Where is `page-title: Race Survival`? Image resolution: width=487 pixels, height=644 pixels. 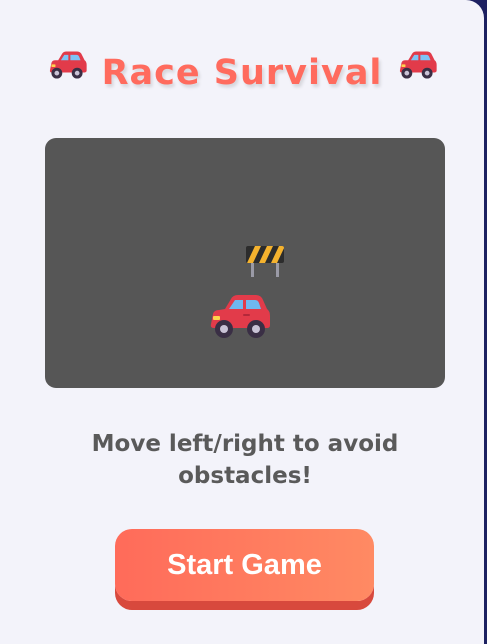 page-title: Race Survival is located at coordinates (242, 73).